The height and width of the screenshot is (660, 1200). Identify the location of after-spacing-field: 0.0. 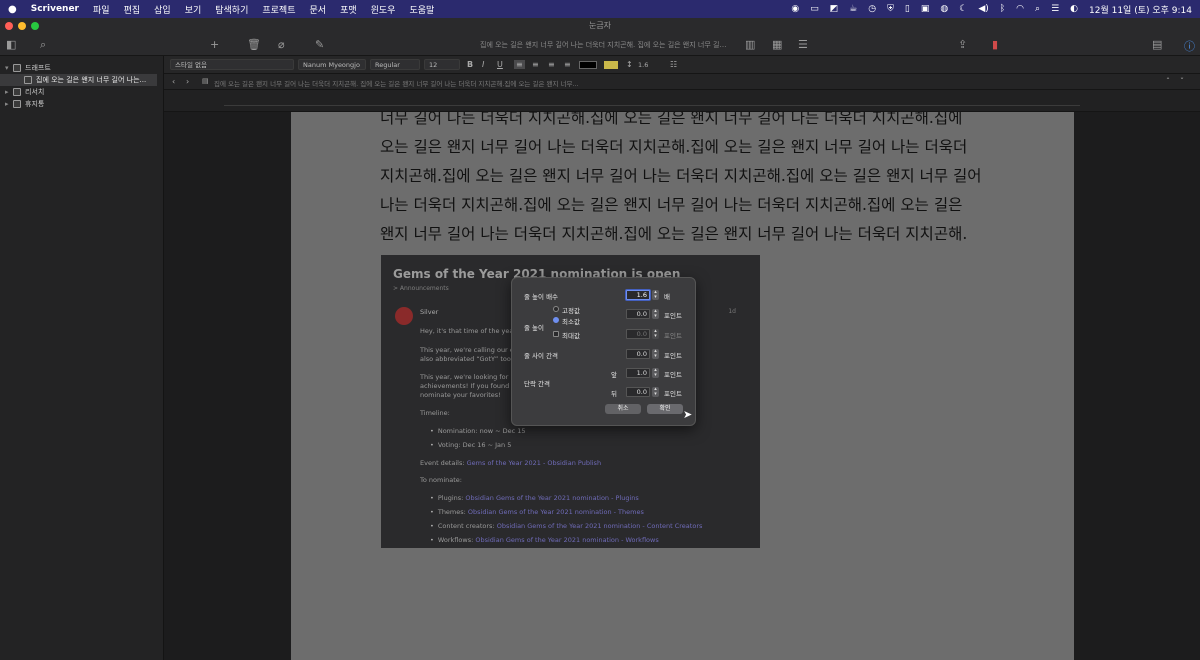
(638, 392).